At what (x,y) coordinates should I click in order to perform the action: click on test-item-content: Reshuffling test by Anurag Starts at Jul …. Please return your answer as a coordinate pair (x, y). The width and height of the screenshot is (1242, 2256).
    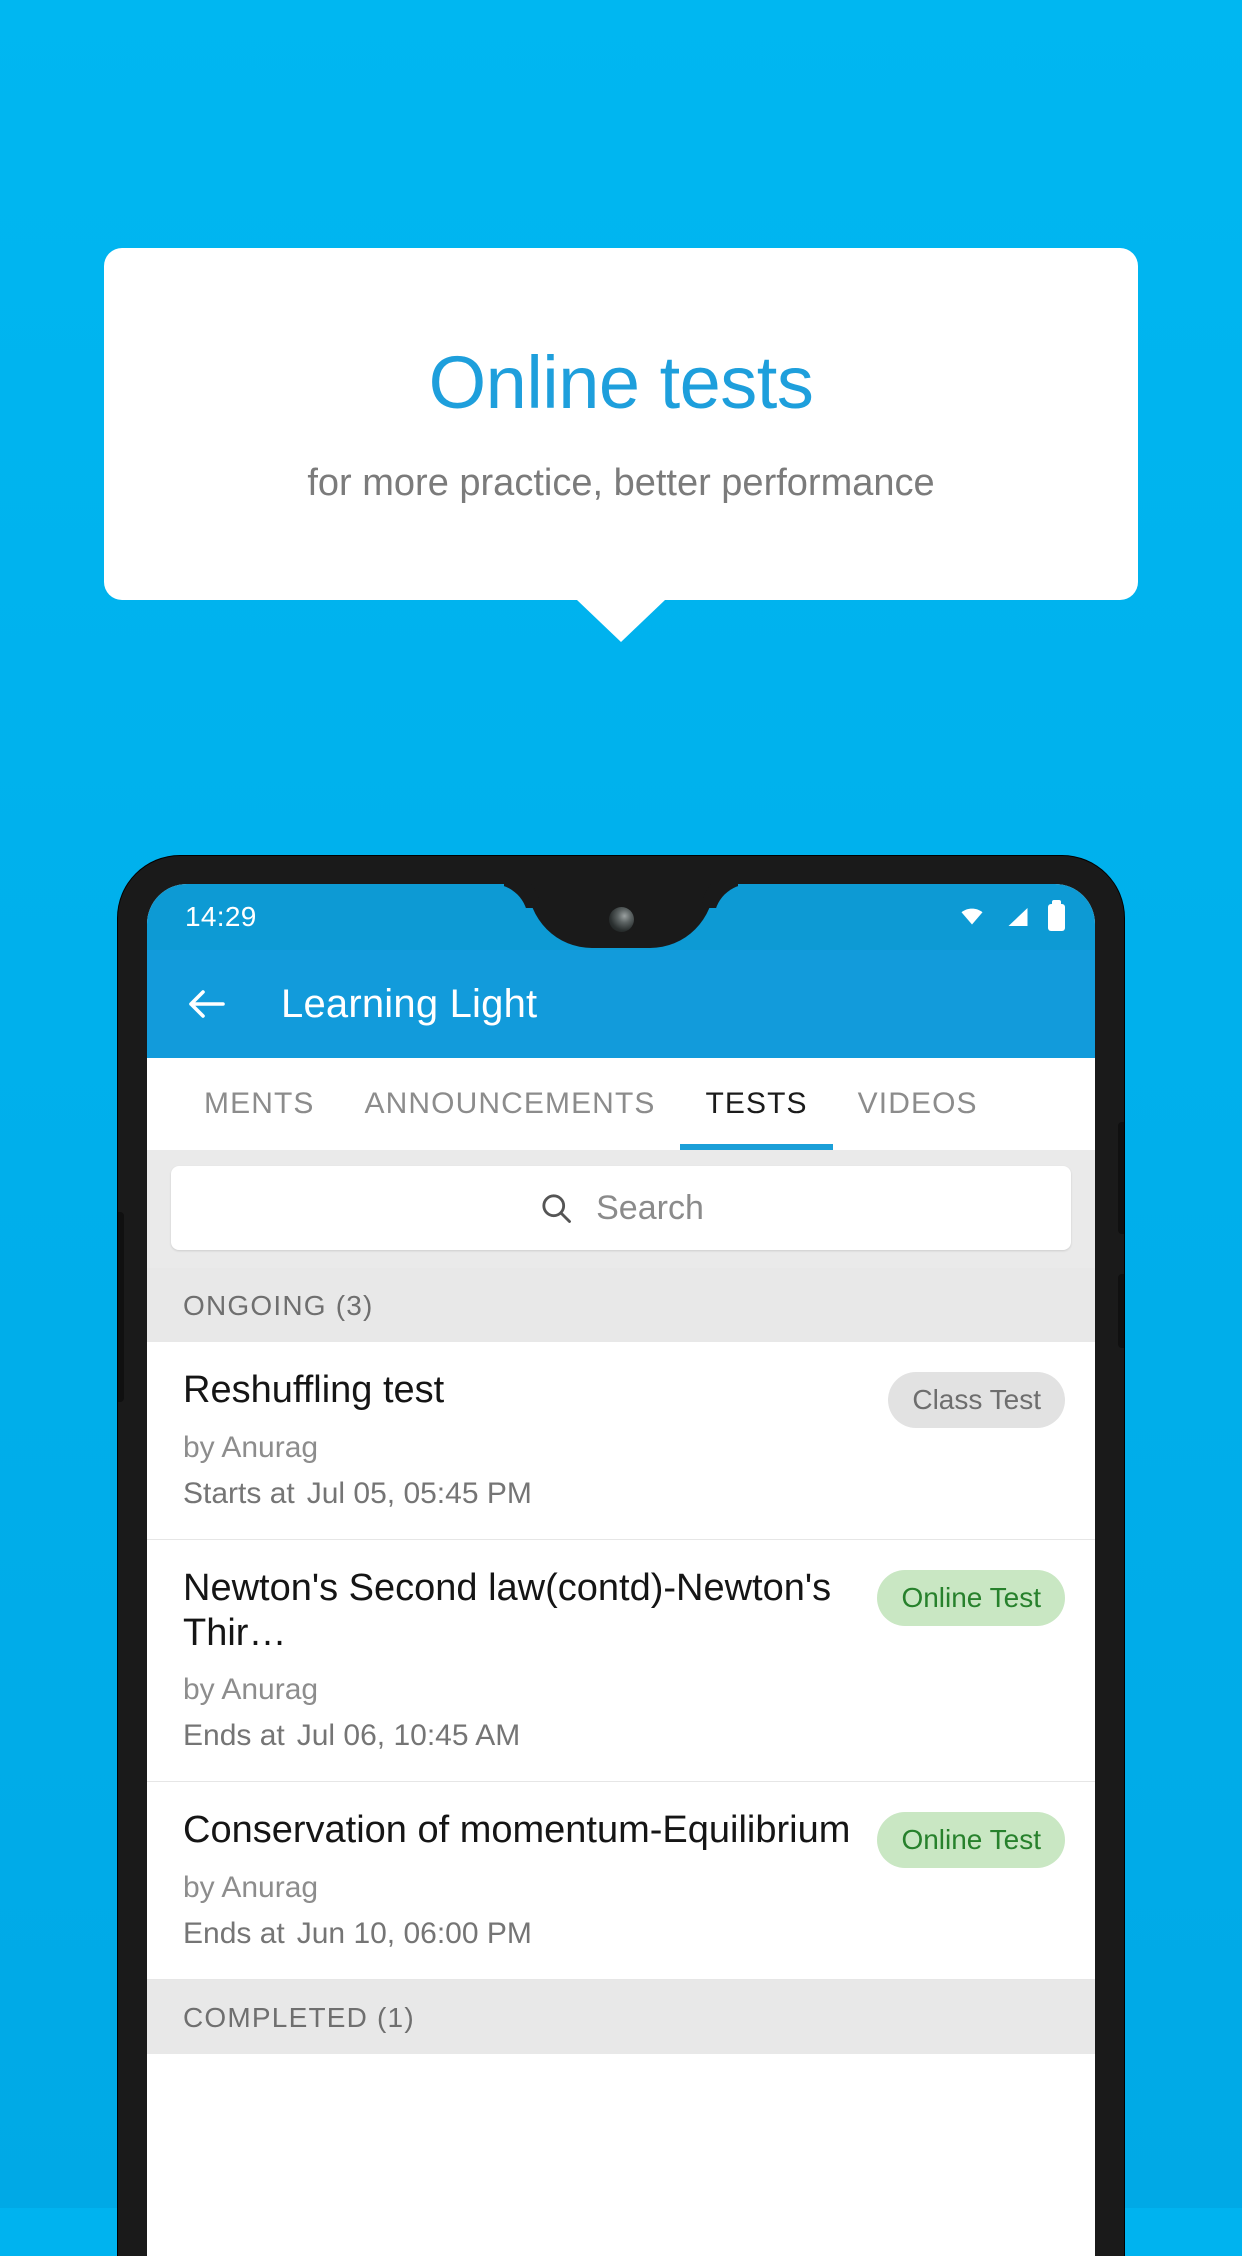
    Looking at the image, I should click on (526, 1439).